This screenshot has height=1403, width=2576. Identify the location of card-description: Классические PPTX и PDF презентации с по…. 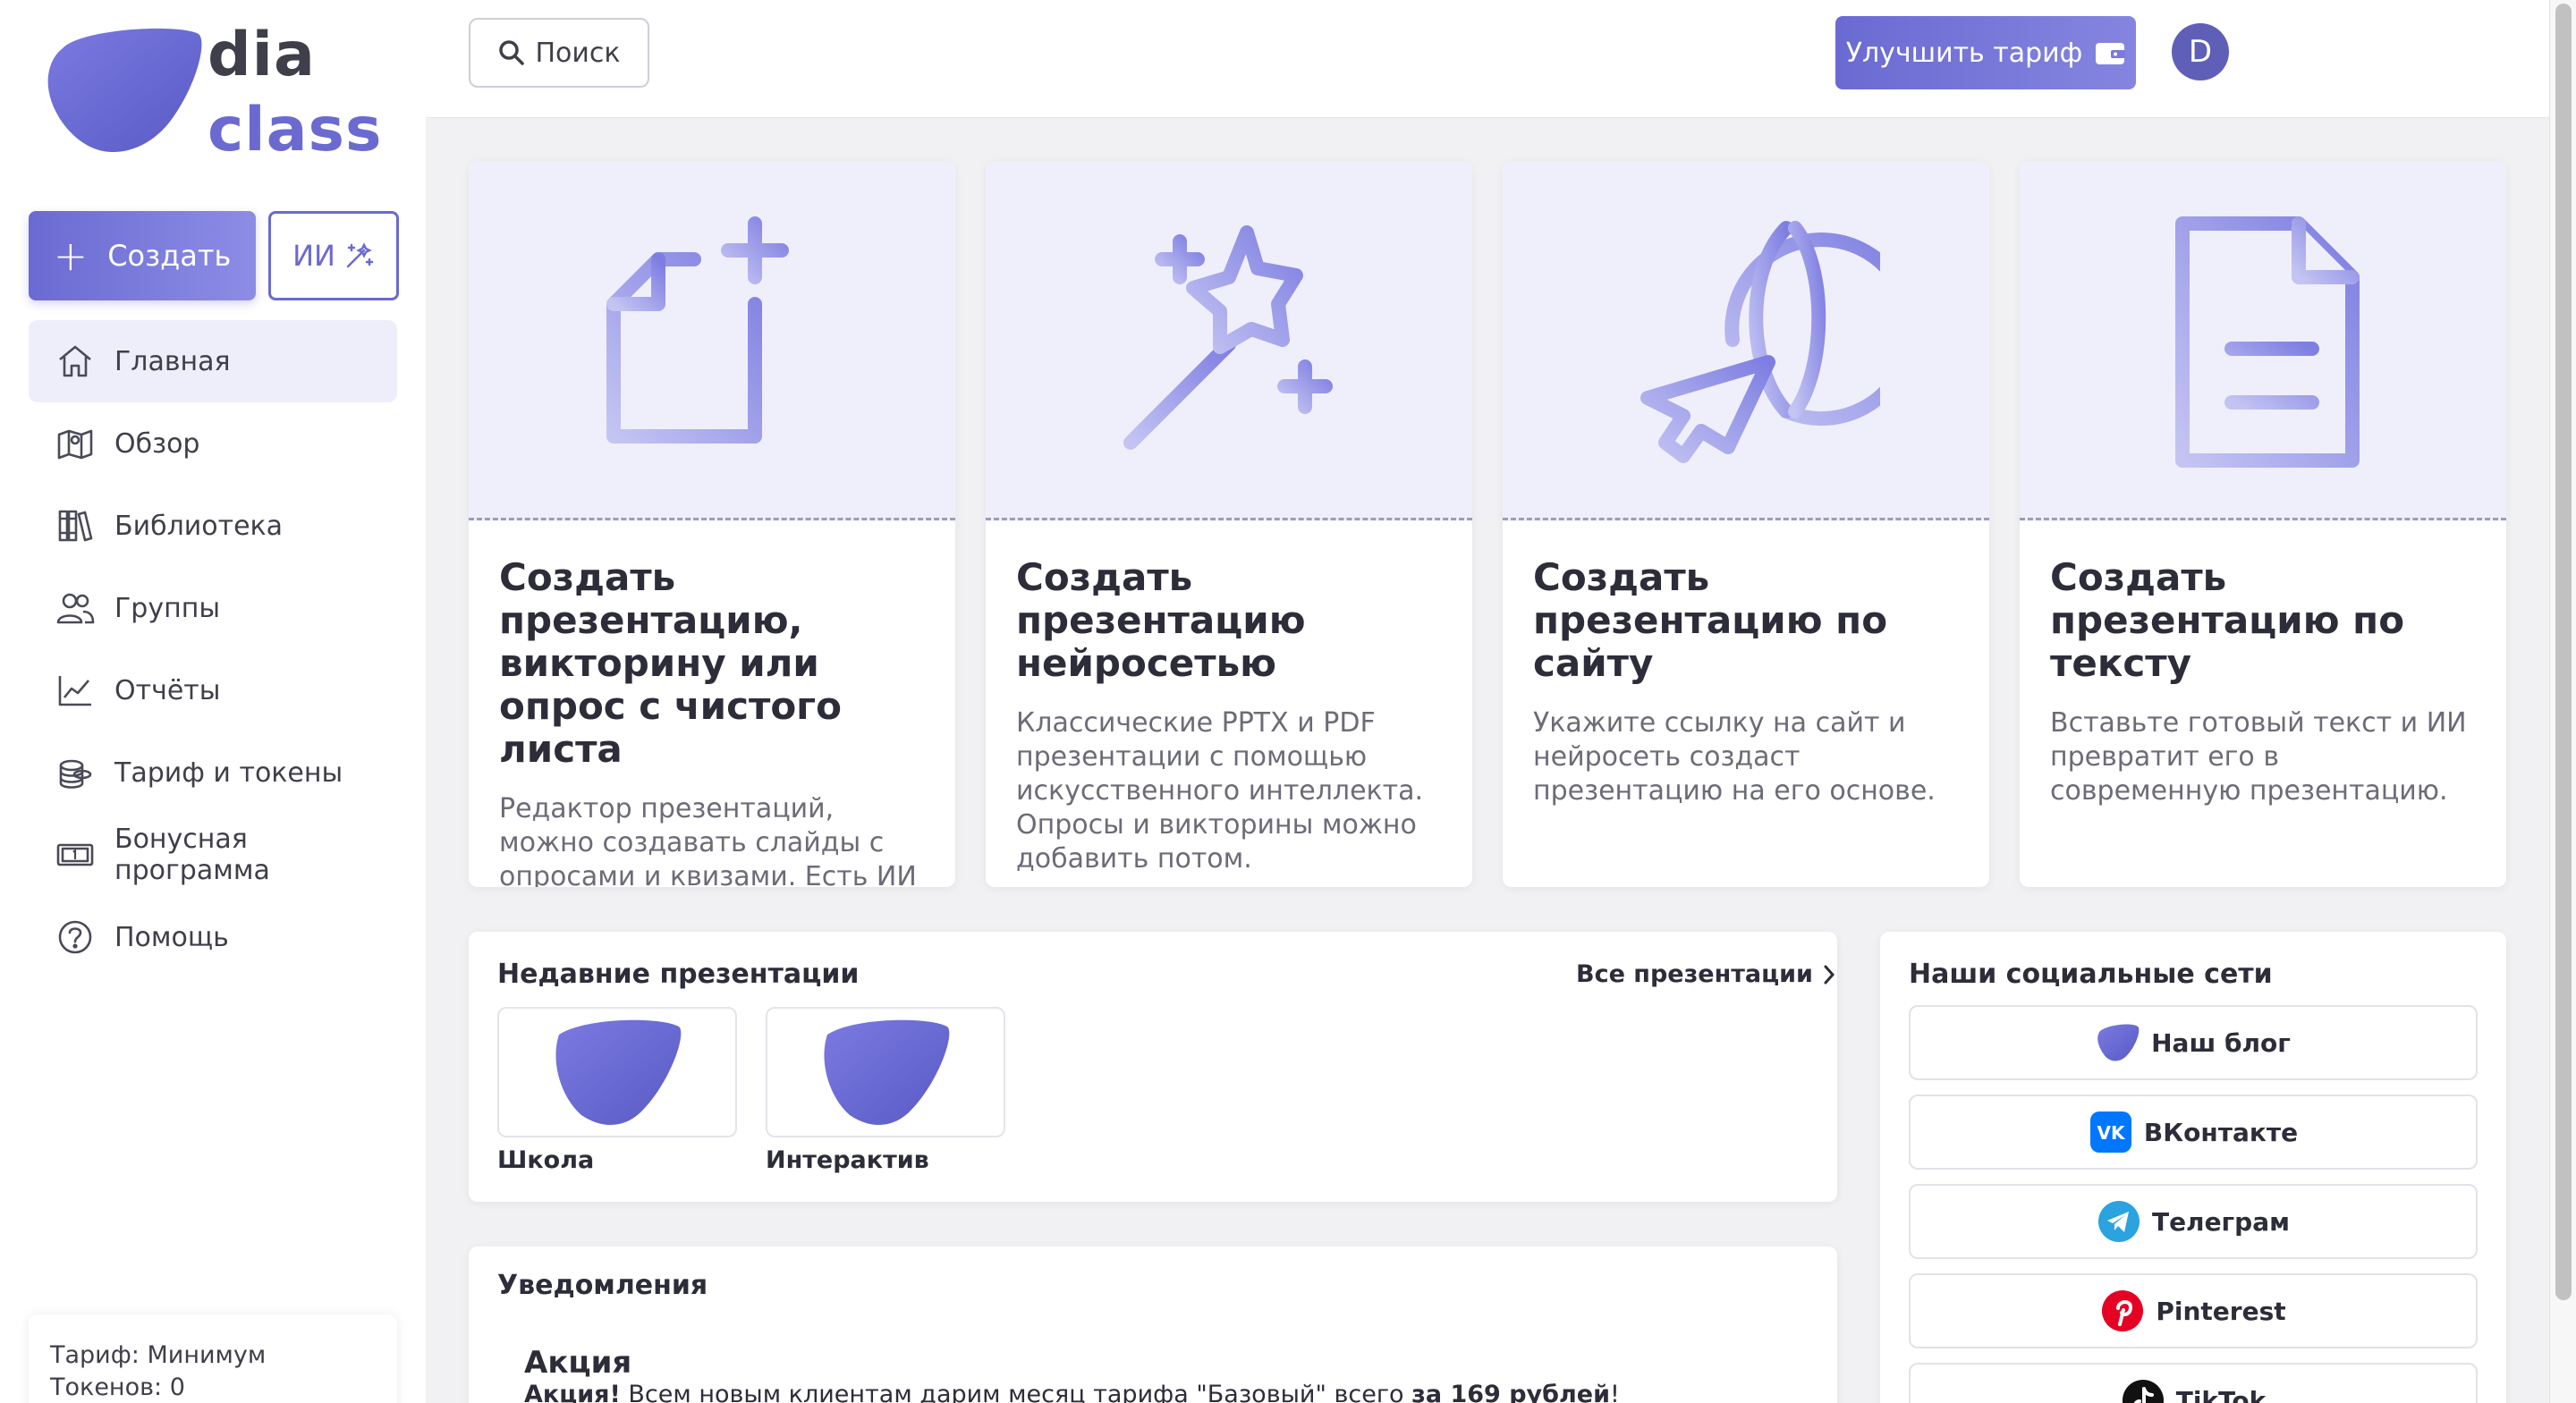
(1220, 791).